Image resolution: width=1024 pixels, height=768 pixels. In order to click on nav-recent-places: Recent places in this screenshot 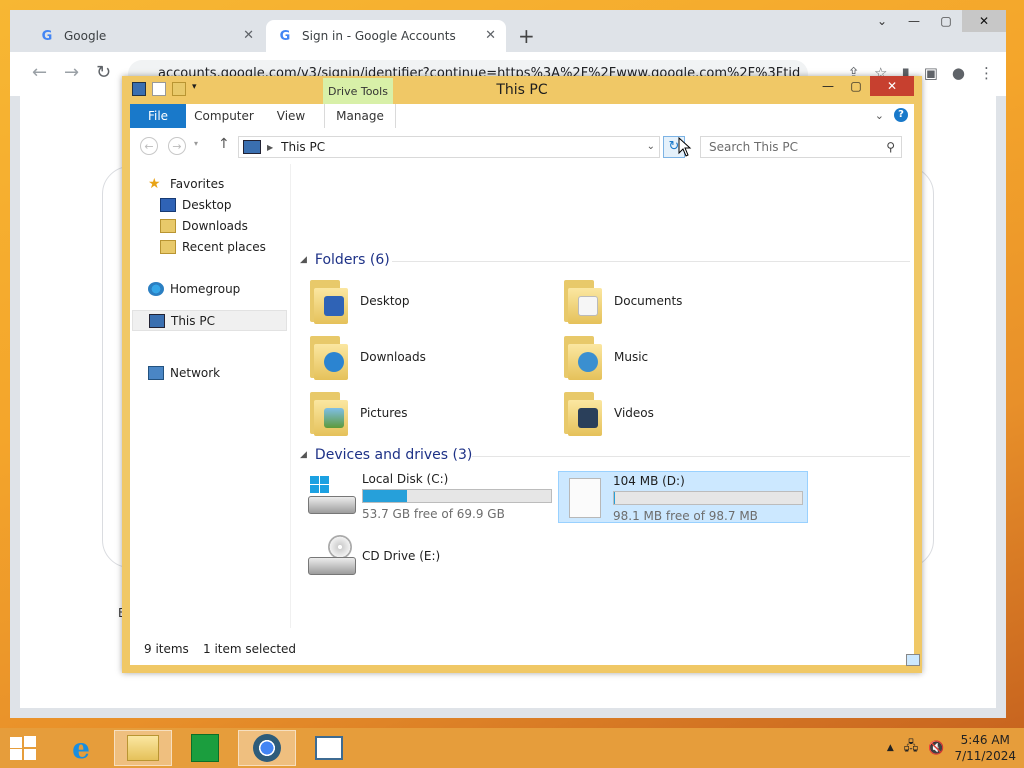, I will do `click(213, 247)`.